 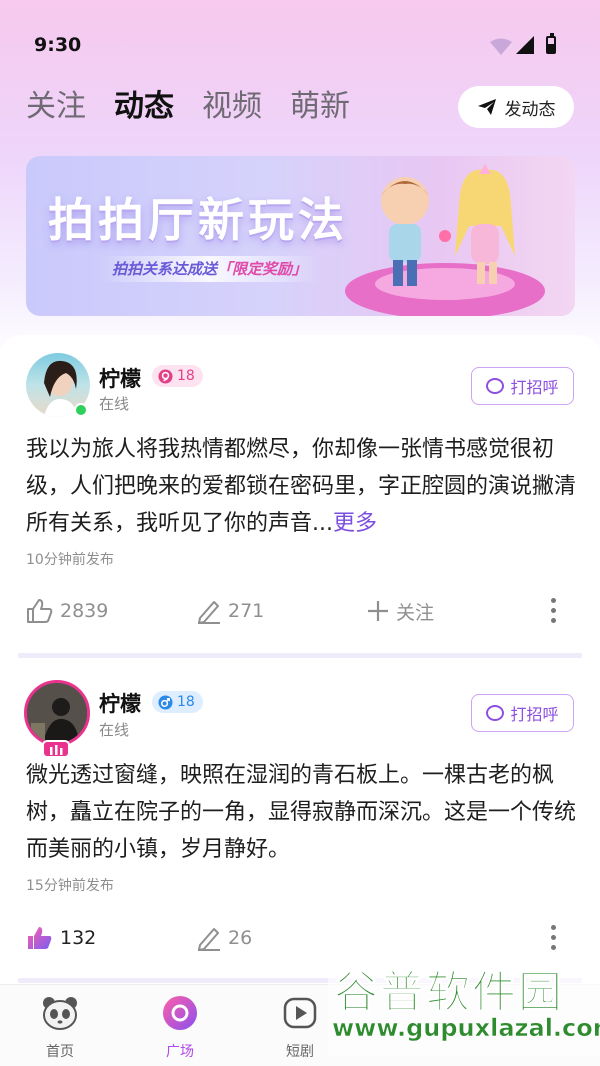 I want to click on panda-icon, so click(x=60, y=1013).